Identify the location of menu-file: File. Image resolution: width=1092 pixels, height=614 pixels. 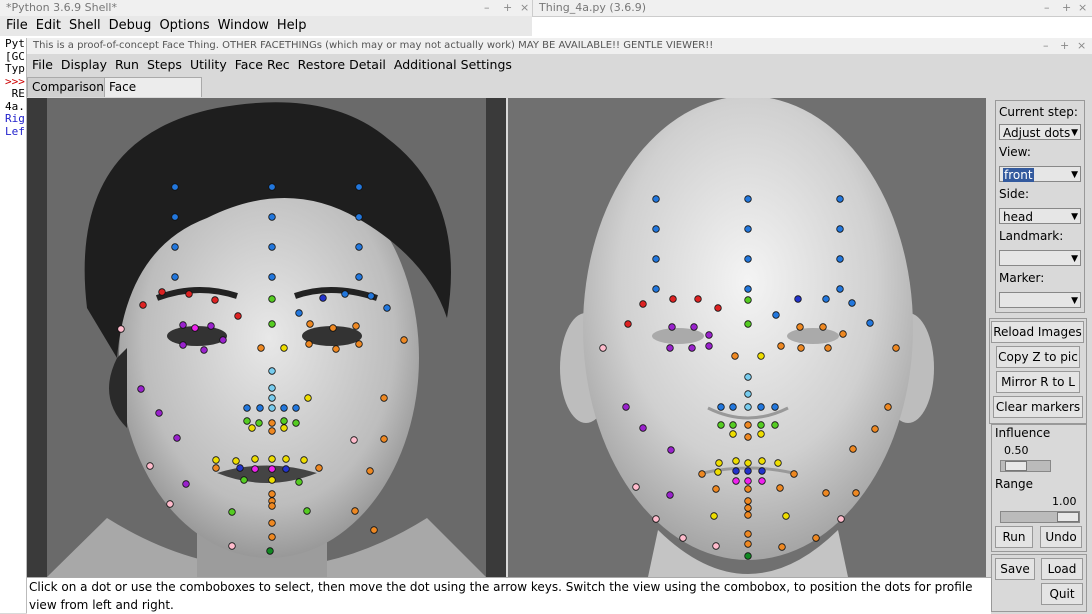
(42, 65).